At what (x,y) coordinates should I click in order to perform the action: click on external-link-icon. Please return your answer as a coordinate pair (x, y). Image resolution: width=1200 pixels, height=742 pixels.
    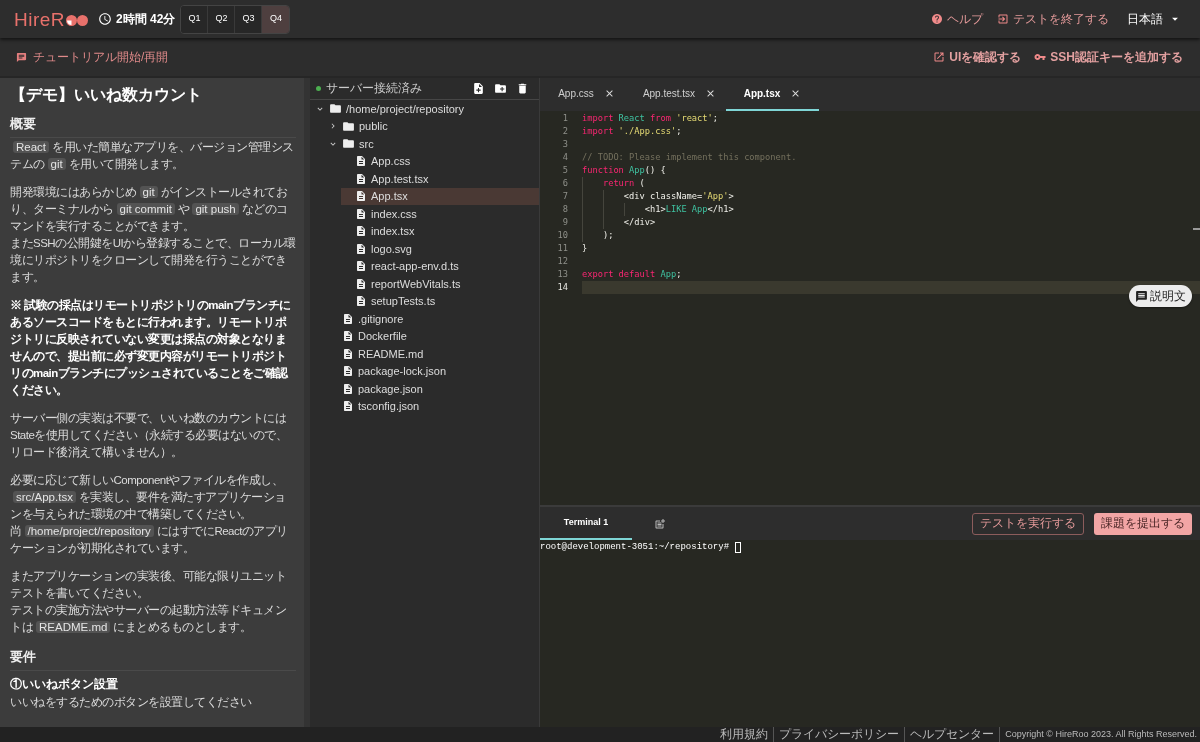
    Looking at the image, I should click on (939, 57).